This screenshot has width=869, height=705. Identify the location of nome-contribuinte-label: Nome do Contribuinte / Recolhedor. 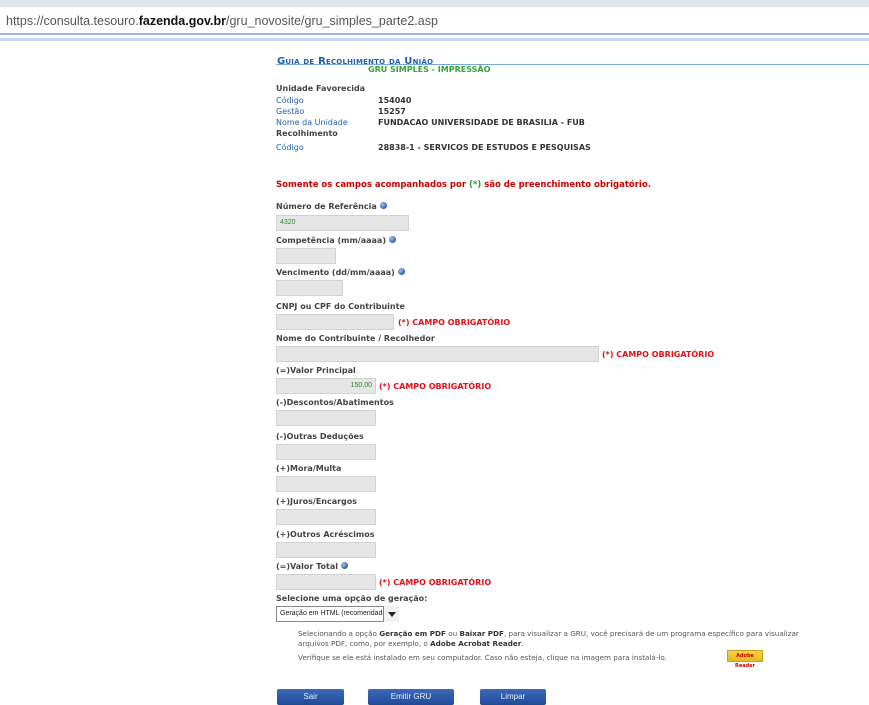
(355, 338).